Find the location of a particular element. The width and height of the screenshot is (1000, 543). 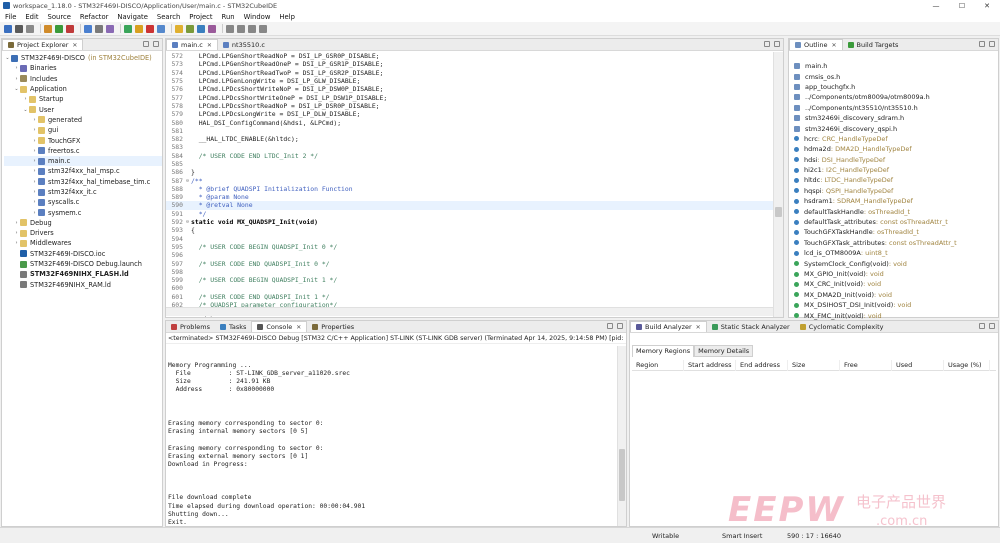

tab-project-explorer: Project Explorer ✕ is located at coordinates (43, 44).